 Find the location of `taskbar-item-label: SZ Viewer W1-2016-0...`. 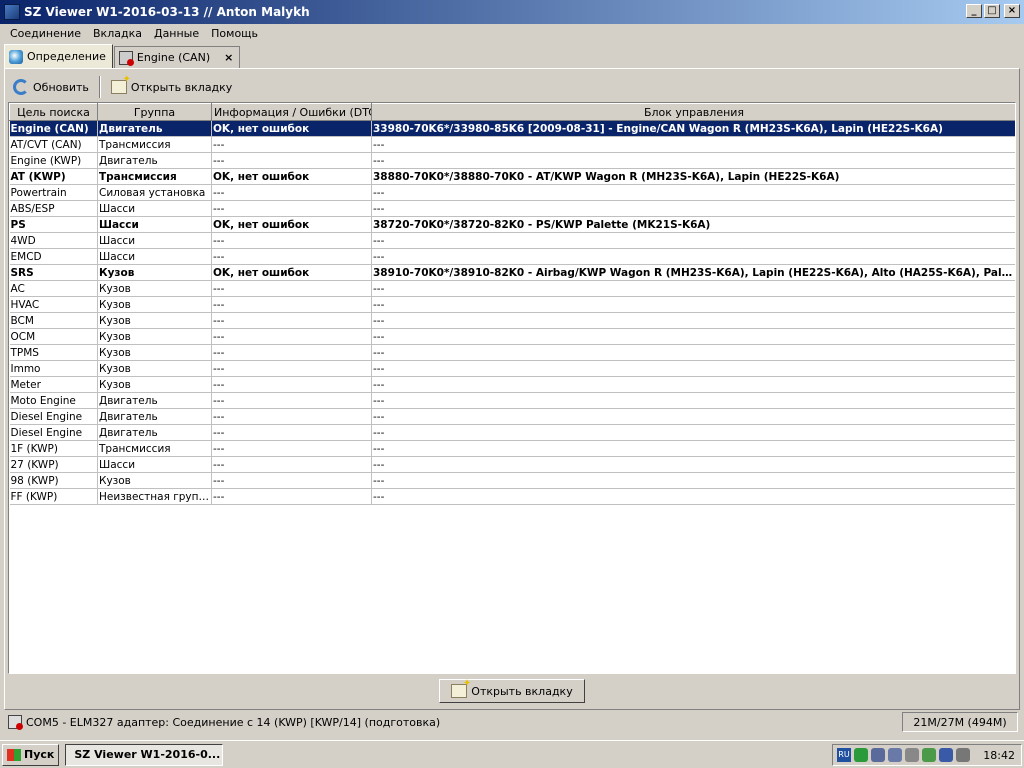

taskbar-item-label: SZ Viewer W1-2016-0... is located at coordinates (147, 754).